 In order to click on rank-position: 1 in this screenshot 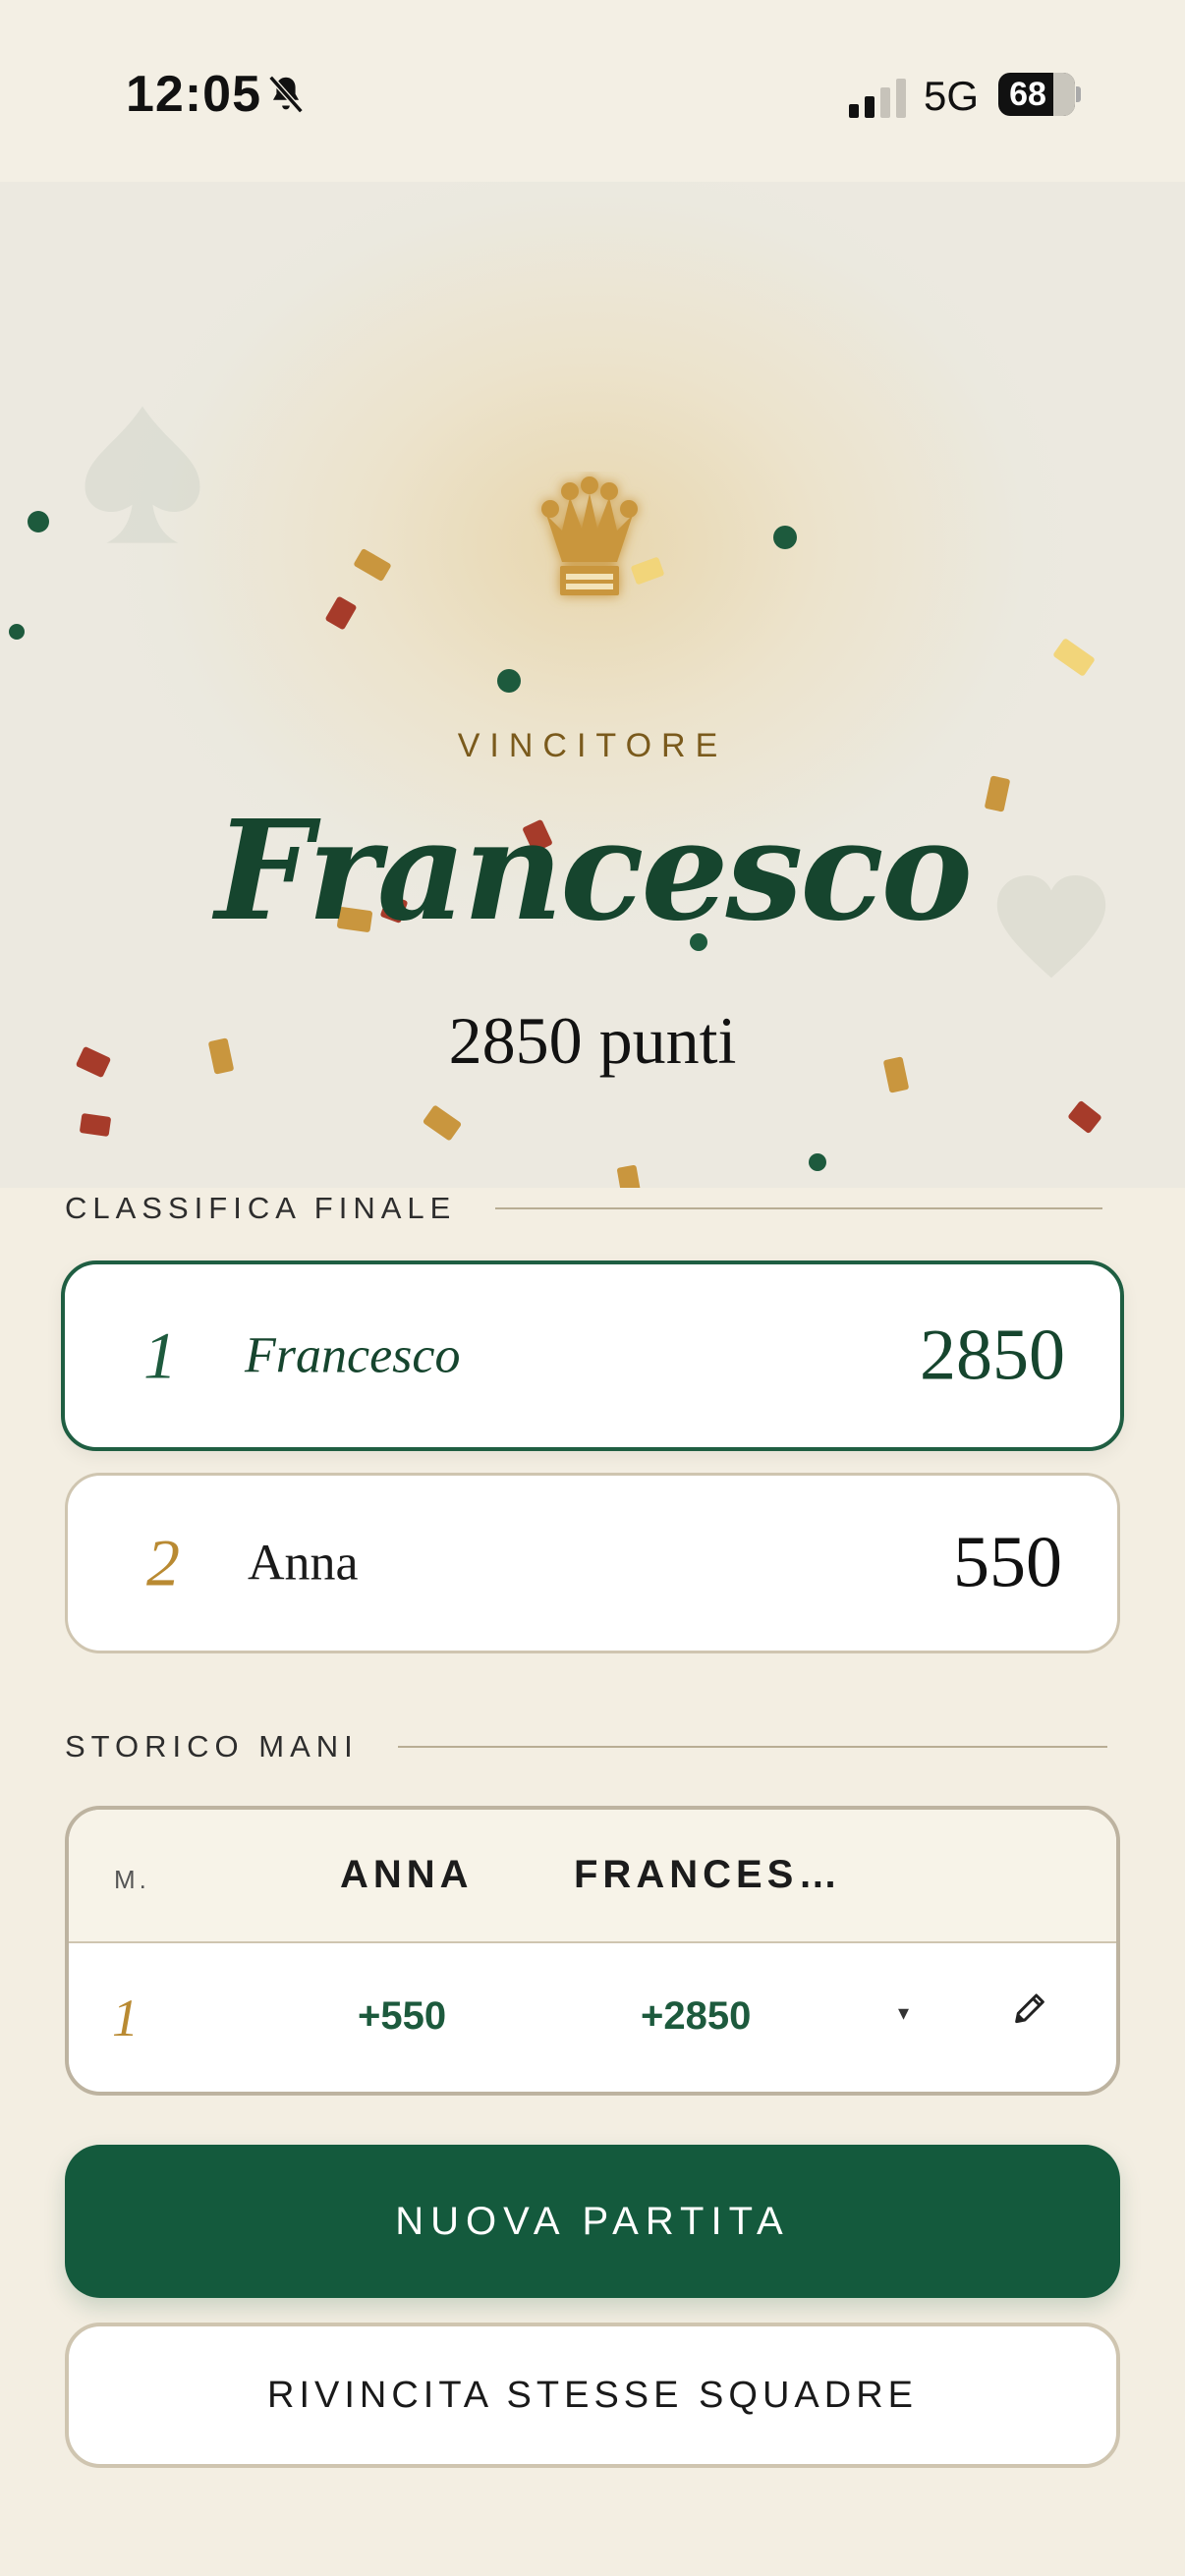, I will do `click(160, 1355)`.